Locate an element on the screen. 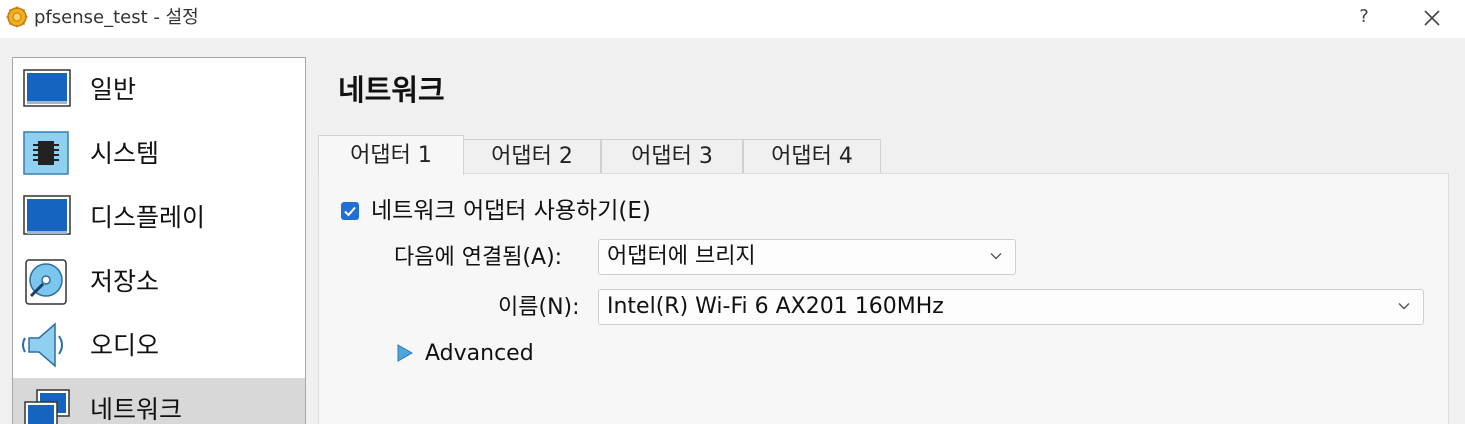 This screenshot has height=424, width=1465. sidebar-item-display: 디스플레이 is located at coordinates (159, 218).